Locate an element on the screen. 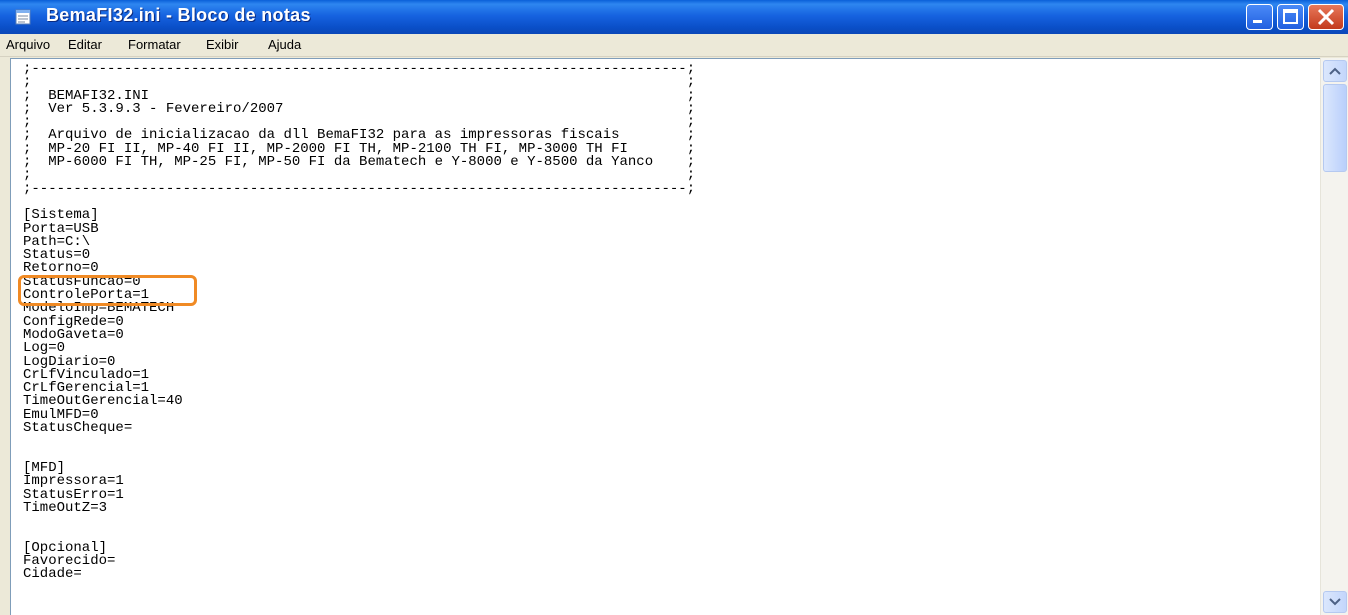 This screenshot has width=1348, height=615. menu-label: Ajuda is located at coordinates (285, 44).